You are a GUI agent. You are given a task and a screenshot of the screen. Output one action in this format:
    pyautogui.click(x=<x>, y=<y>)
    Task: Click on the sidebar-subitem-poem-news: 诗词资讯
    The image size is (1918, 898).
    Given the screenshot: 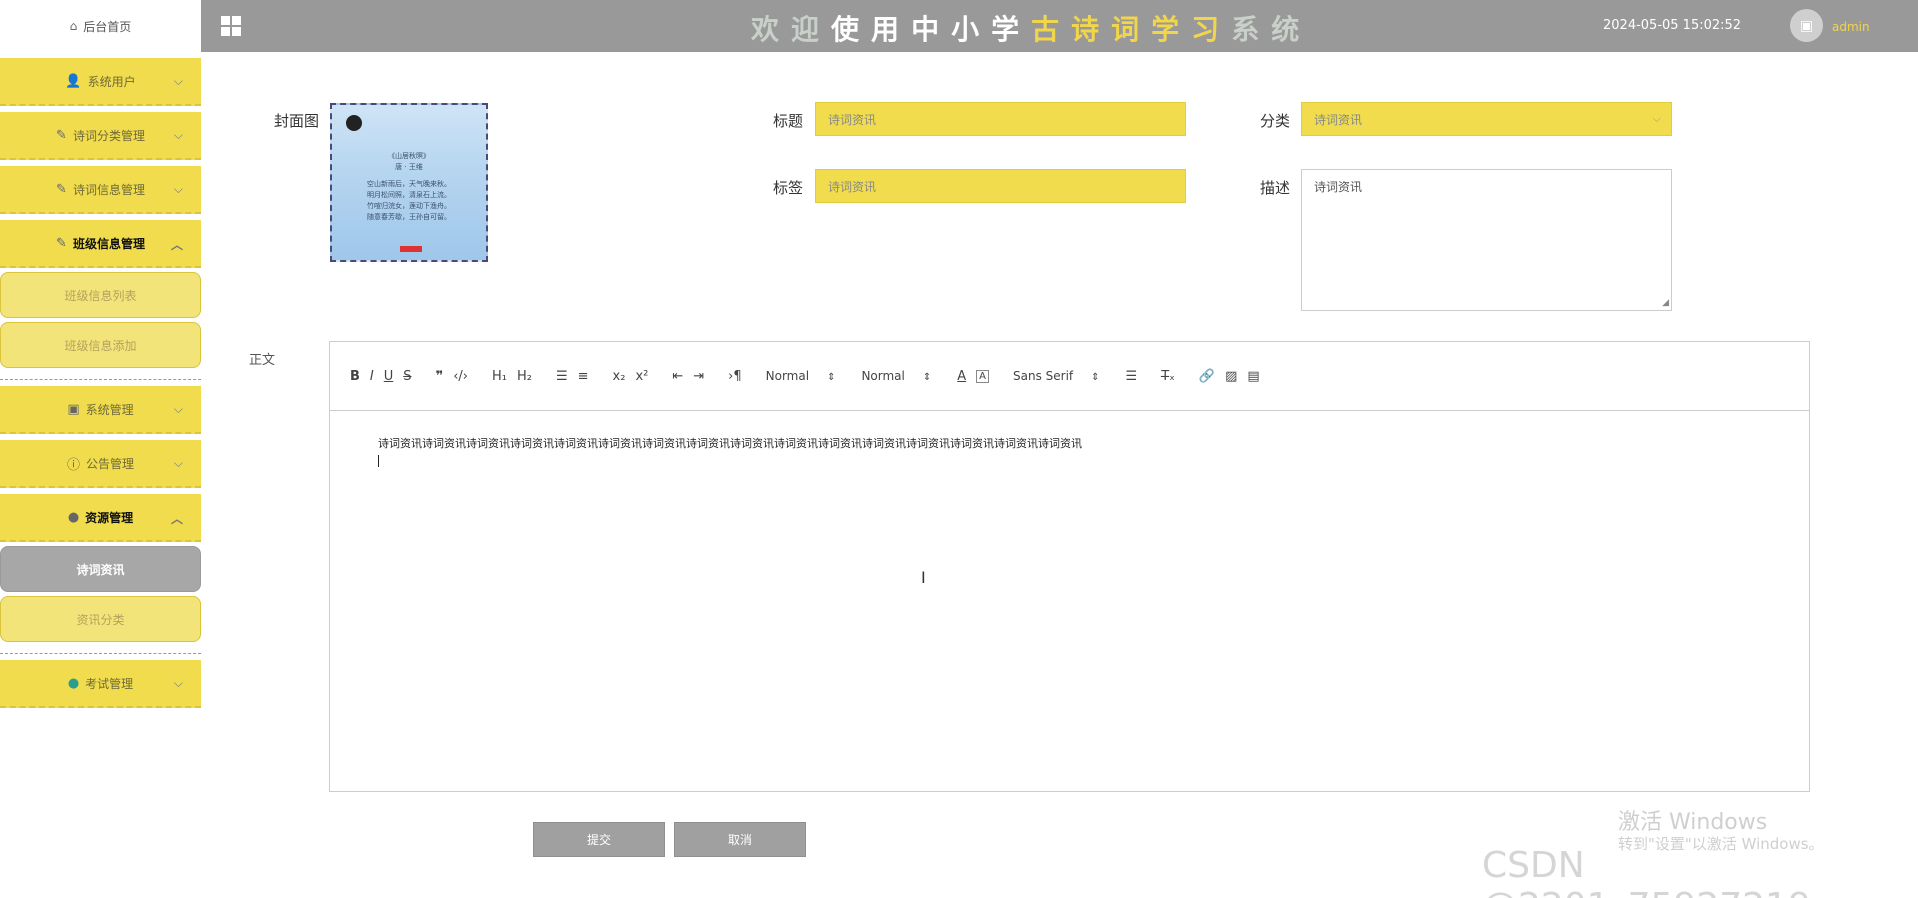 What is the action you would take?
    pyautogui.click(x=100, y=569)
    